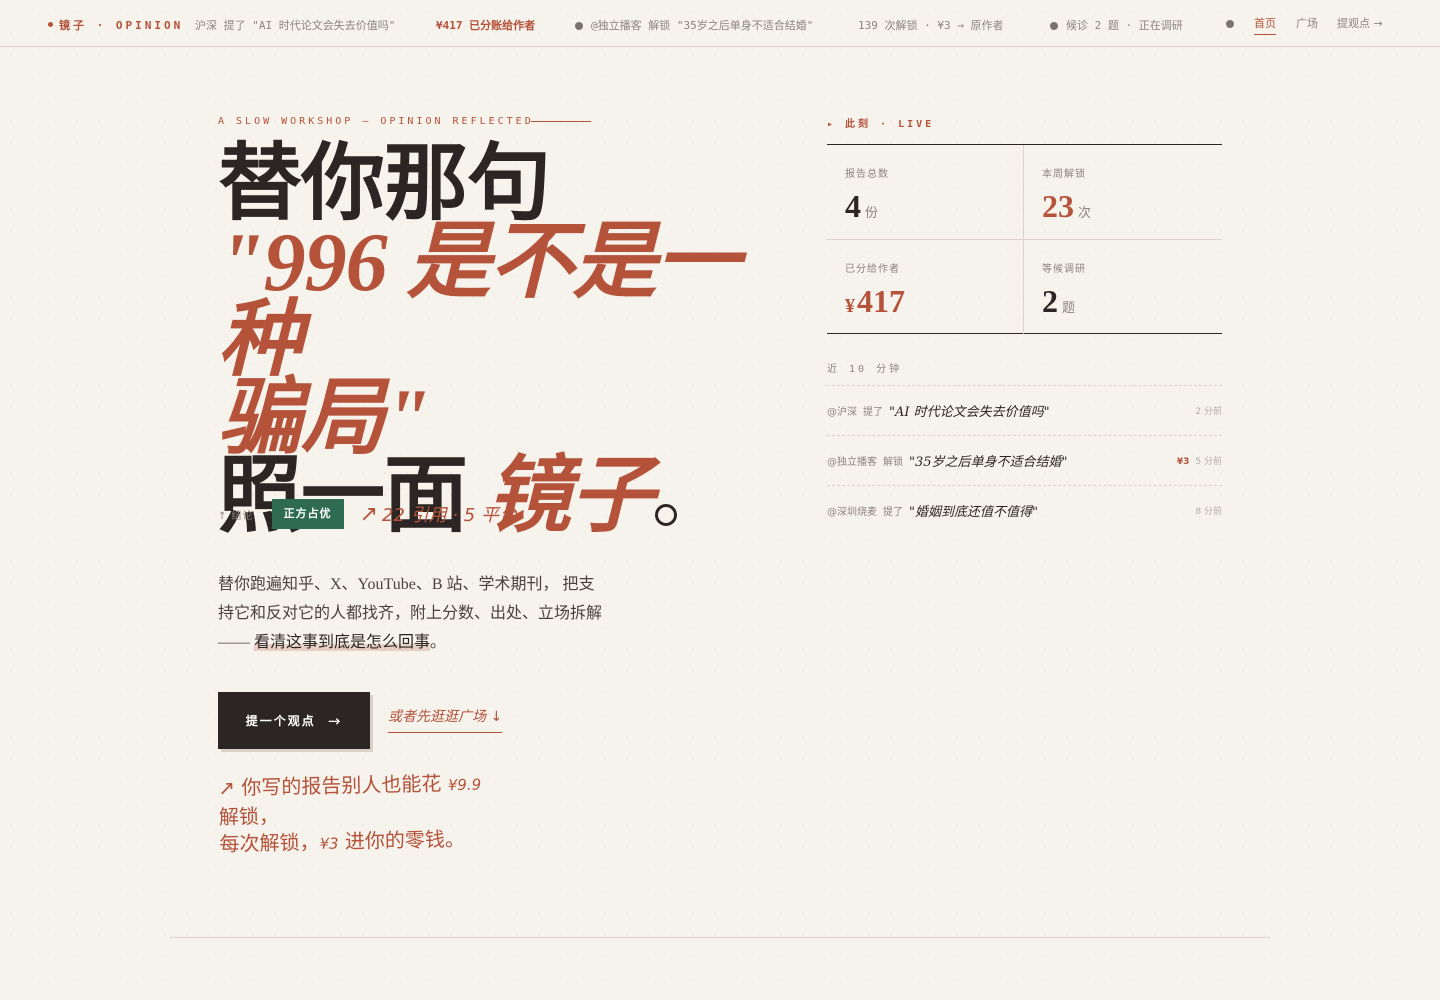 The image size is (1440, 1000). What do you see at coordinates (862, 206) in the screenshot?
I see `stat-value: 4份` at bounding box center [862, 206].